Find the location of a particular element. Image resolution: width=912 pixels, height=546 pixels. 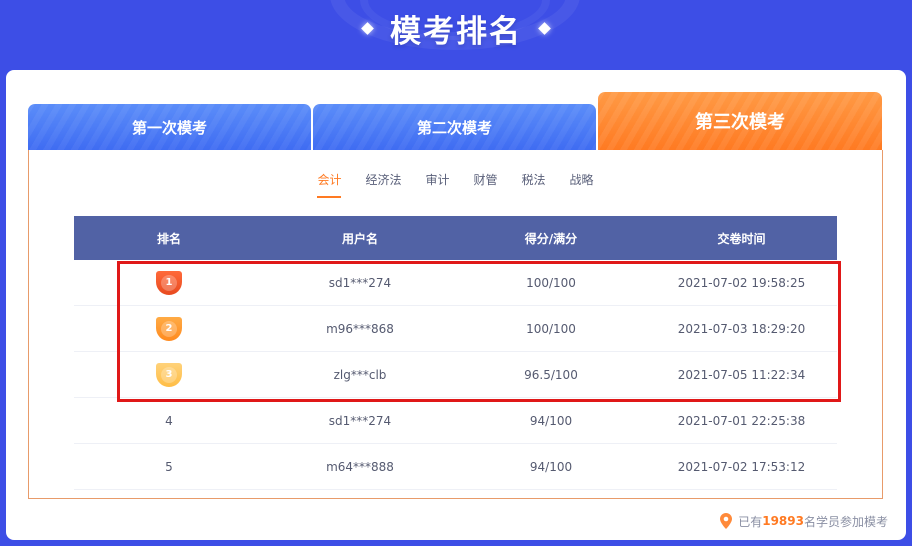

tab-third-exam: 第三次模考 is located at coordinates (740, 121).